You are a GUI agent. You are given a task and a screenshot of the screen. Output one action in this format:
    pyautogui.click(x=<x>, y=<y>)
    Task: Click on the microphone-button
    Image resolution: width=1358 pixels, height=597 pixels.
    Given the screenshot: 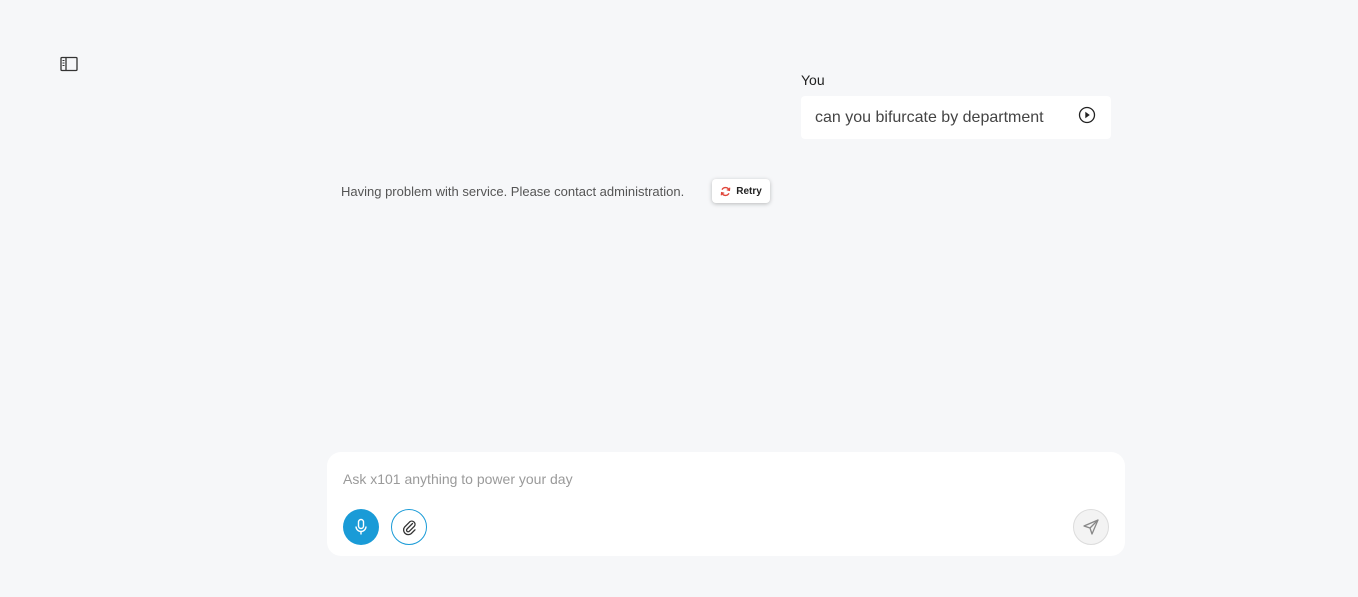 What is the action you would take?
    pyautogui.click(x=361, y=527)
    